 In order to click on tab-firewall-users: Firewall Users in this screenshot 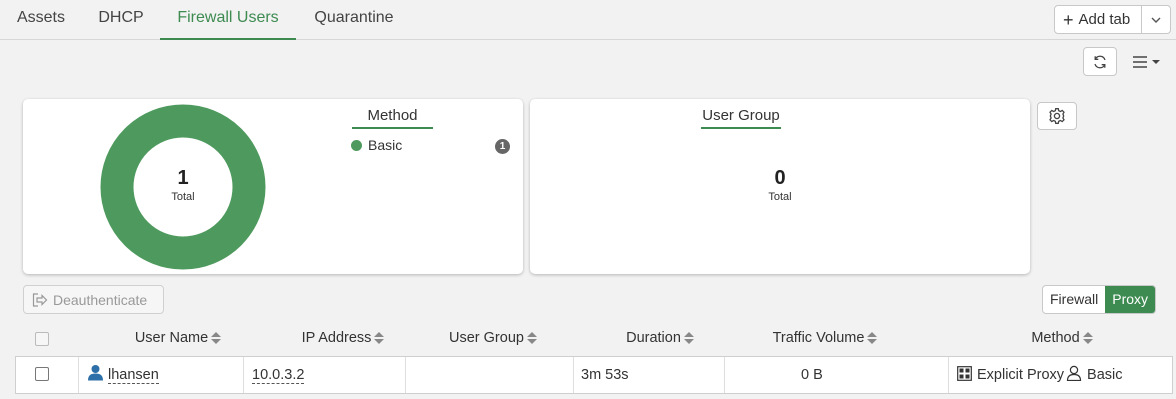, I will do `click(228, 20)`.